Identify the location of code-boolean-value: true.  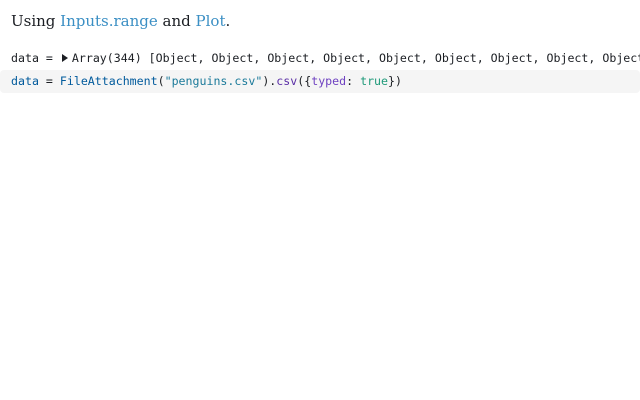
(374, 81).